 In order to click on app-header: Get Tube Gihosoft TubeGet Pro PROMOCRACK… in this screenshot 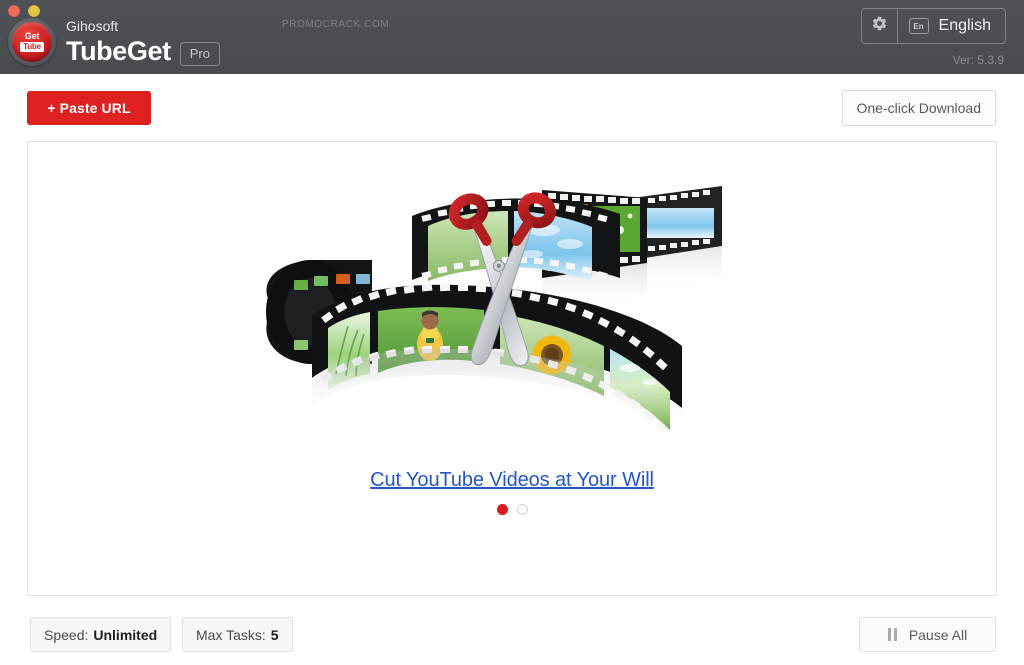, I will do `click(512, 37)`.